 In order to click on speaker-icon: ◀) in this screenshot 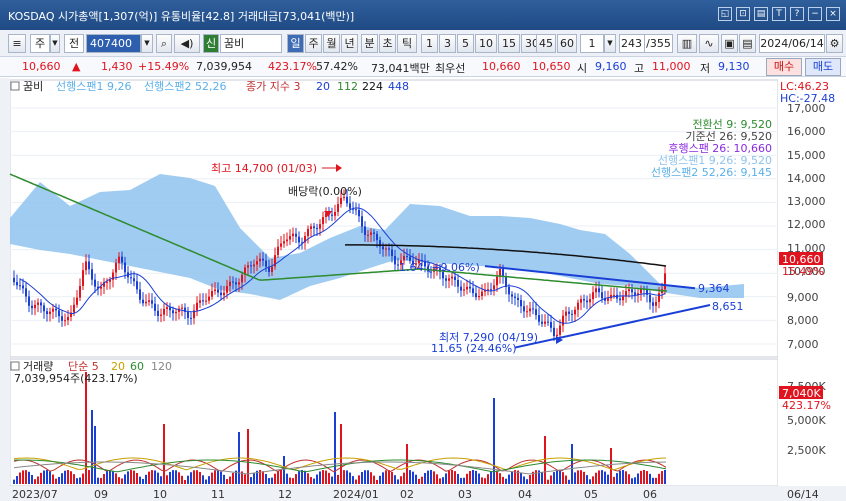, I will do `click(187, 43)`.